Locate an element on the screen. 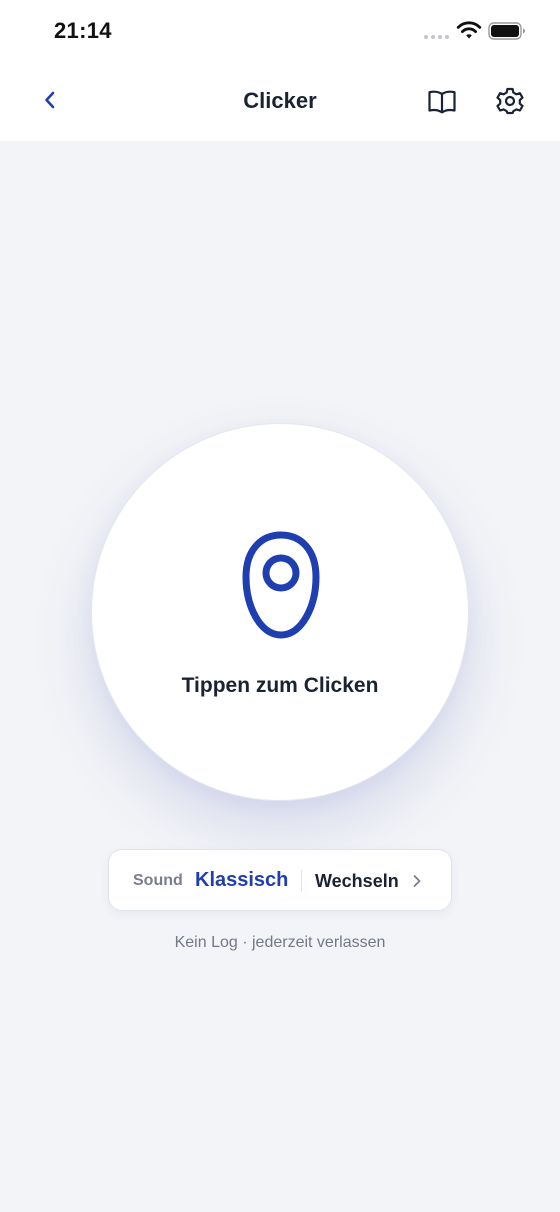  page-title: Clicker is located at coordinates (280, 100).